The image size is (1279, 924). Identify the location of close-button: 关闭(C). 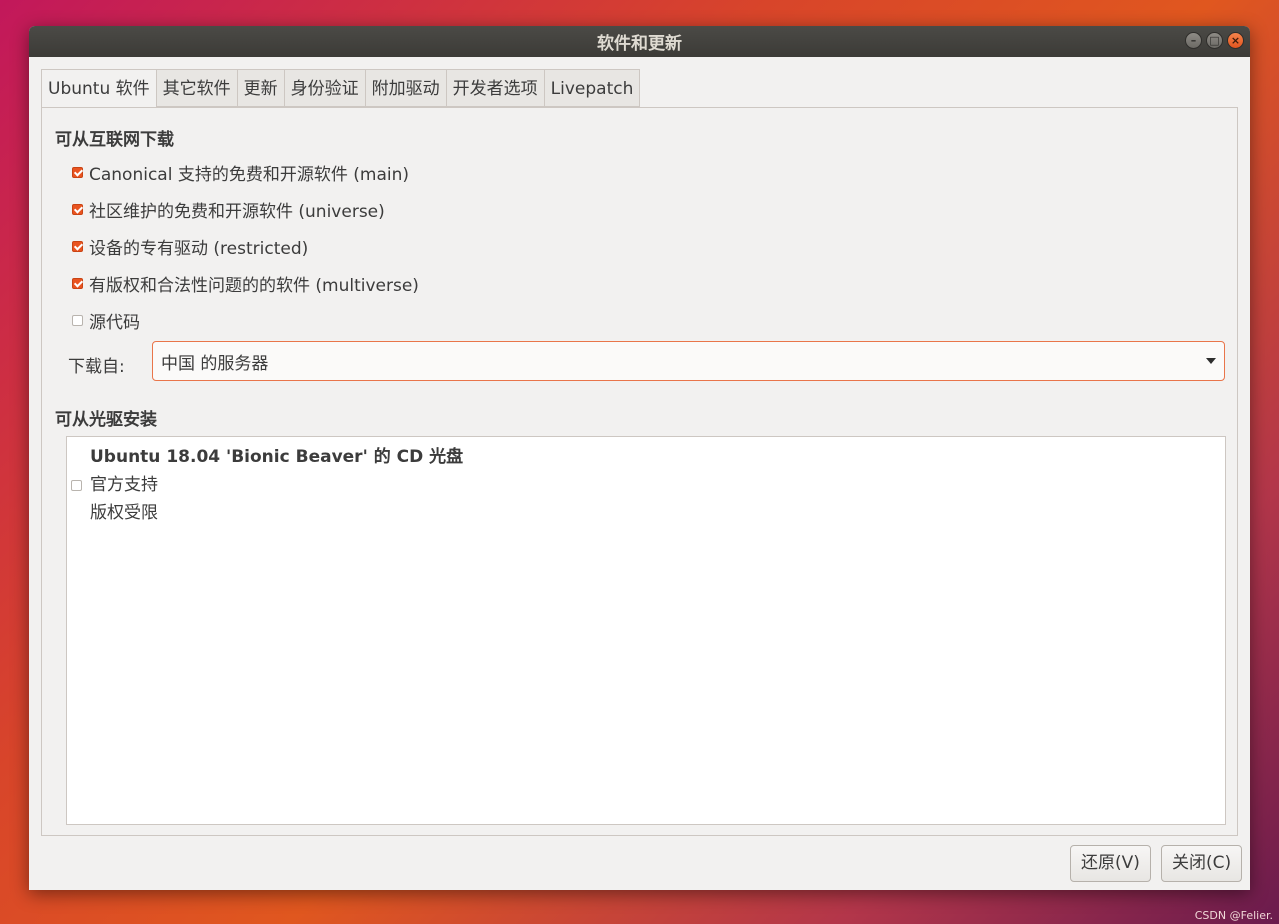
(1202, 863).